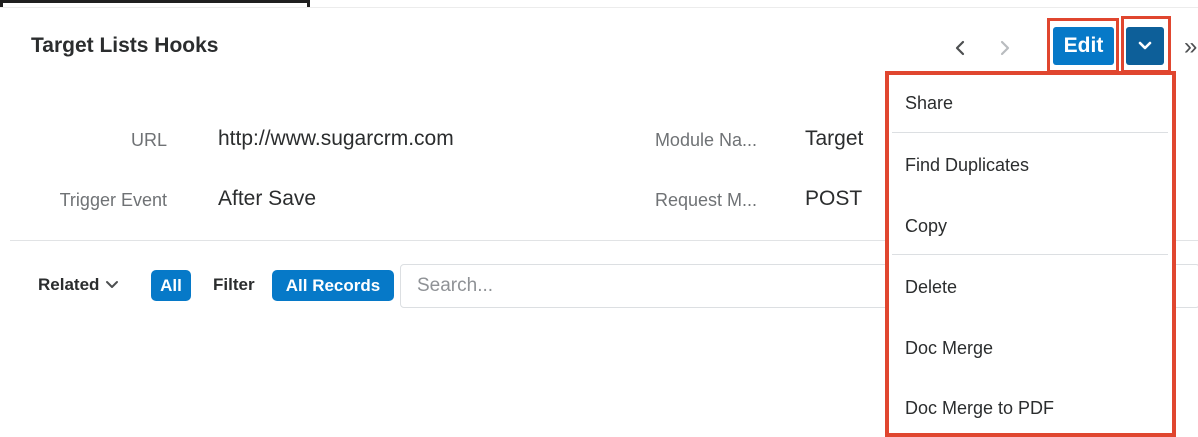  I want to click on menu-item-doc-merge-to-pdf: Doc Merge to PDF, so click(979, 408).